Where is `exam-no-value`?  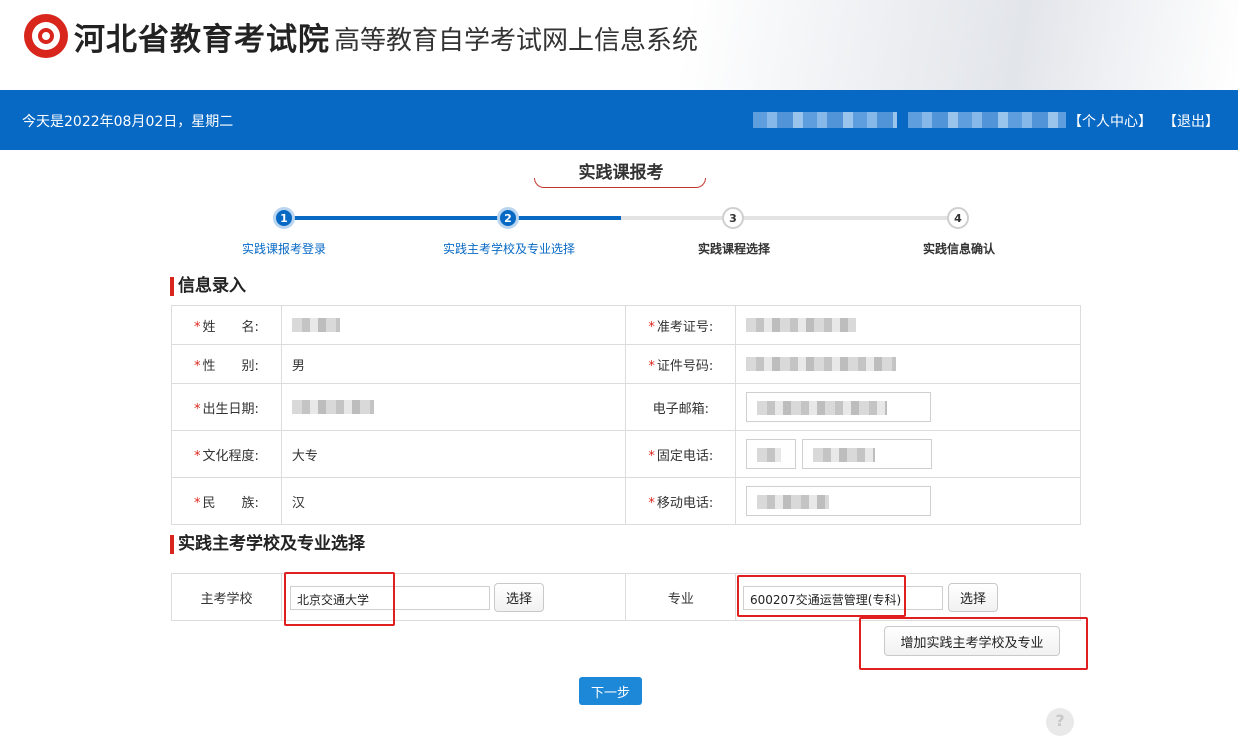
exam-no-value is located at coordinates (908, 325).